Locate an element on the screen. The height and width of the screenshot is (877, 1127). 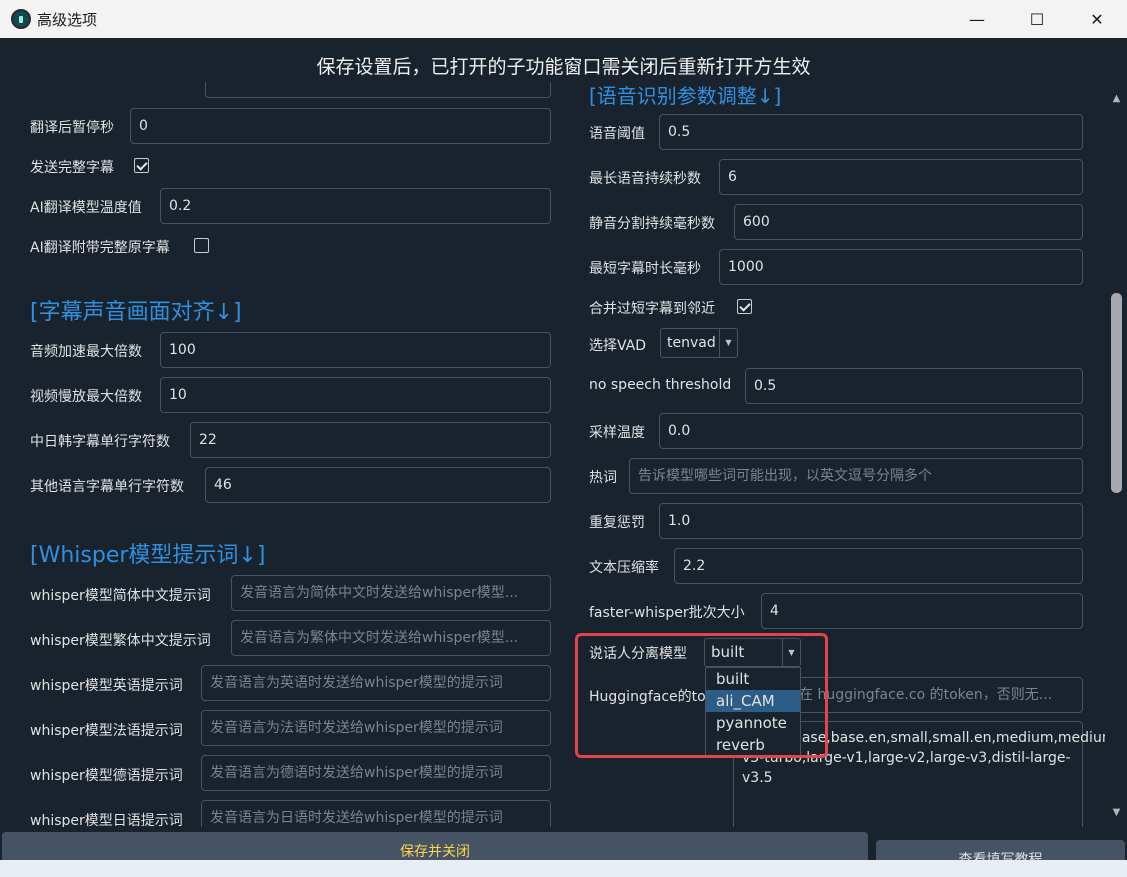
cjk-chars-label: 中日韩字幕单行字符数 is located at coordinates (100, 442).